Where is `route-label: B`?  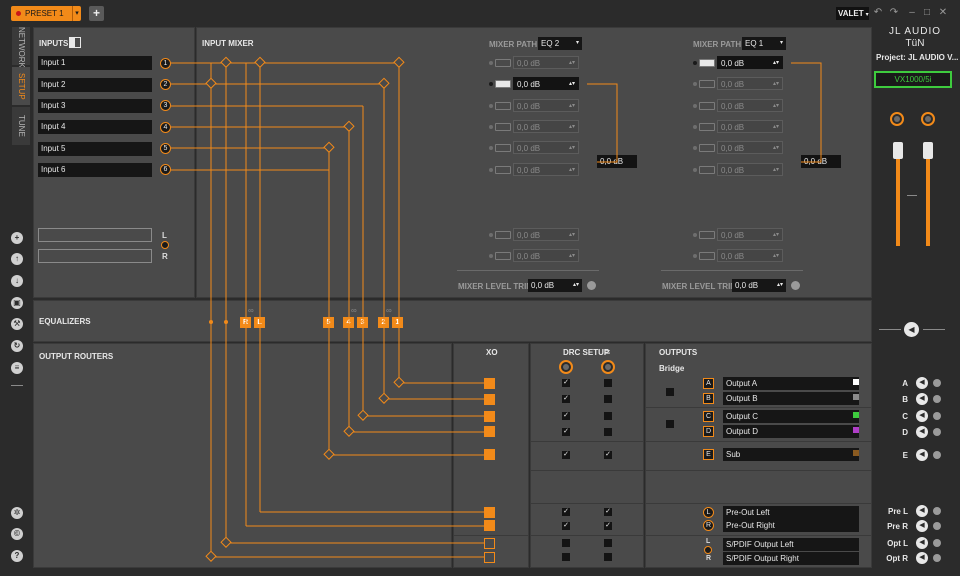
route-label: B is located at coordinates (905, 399).